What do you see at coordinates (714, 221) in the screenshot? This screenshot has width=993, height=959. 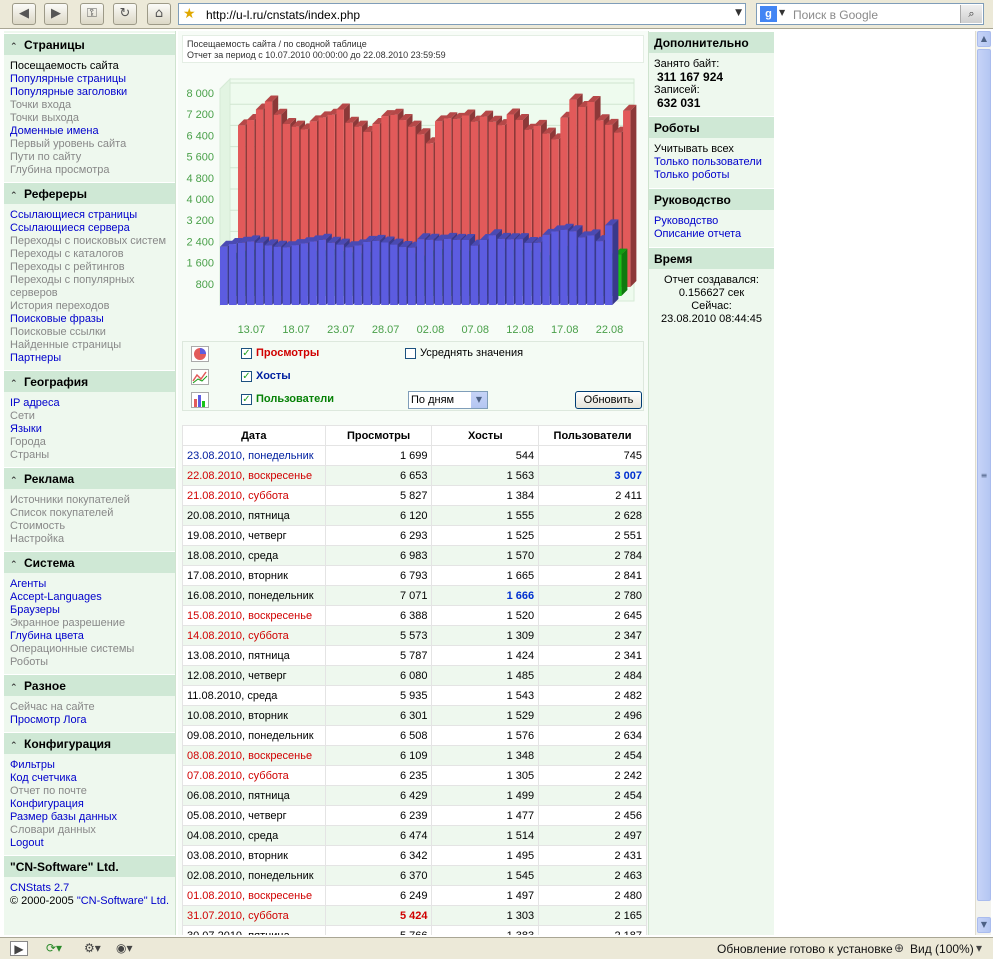 I see `guide-link: Руководство` at bounding box center [714, 221].